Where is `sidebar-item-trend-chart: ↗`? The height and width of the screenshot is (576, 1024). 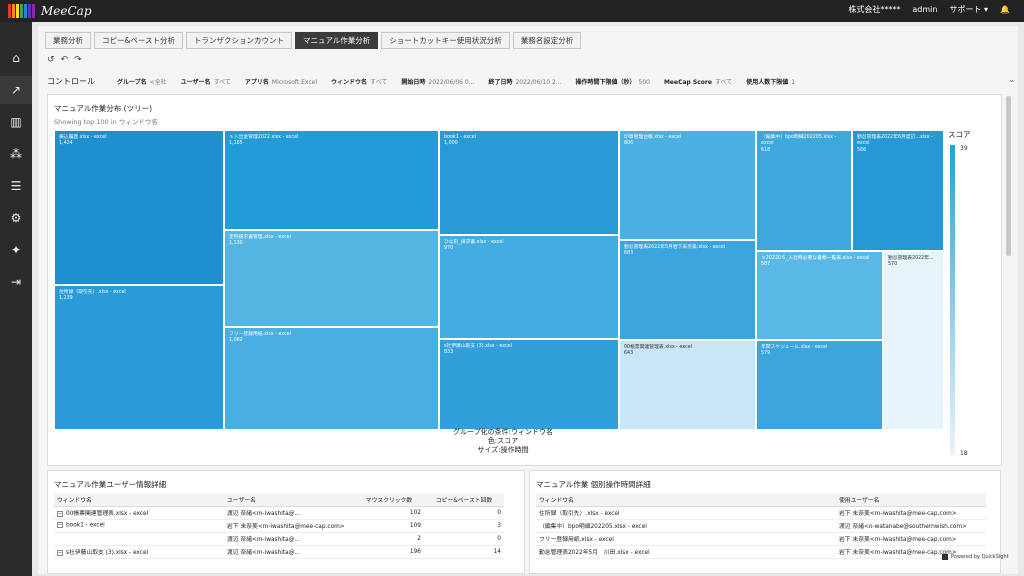 sidebar-item-trend-chart: ↗ is located at coordinates (16, 90).